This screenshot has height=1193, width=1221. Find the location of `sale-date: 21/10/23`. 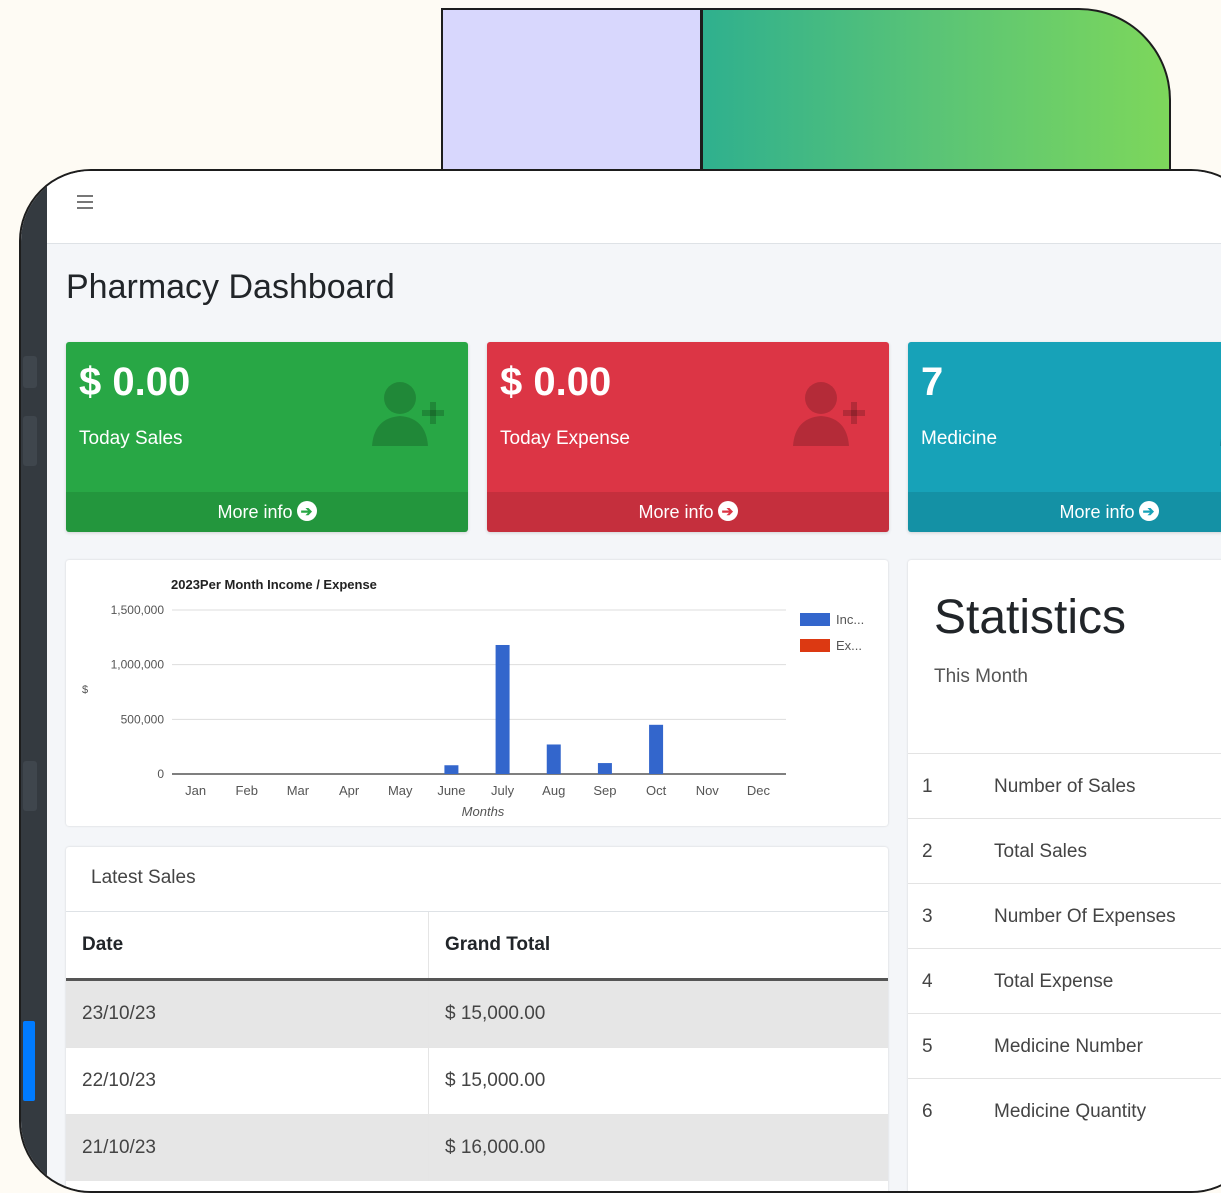

sale-date: 21/10/23 is located at coordinates (247, 1147).